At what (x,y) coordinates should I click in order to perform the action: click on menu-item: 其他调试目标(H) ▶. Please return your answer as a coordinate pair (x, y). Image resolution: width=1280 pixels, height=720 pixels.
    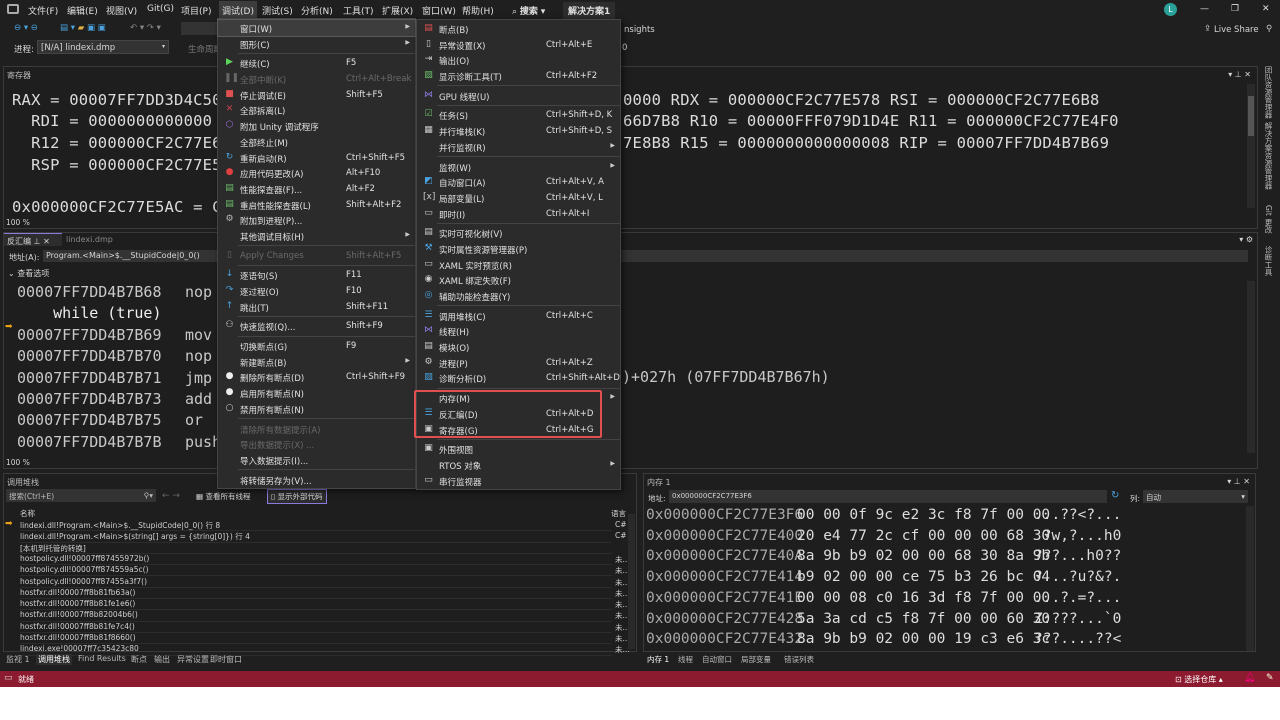
    Looking at the image, I should click on (316, 236).